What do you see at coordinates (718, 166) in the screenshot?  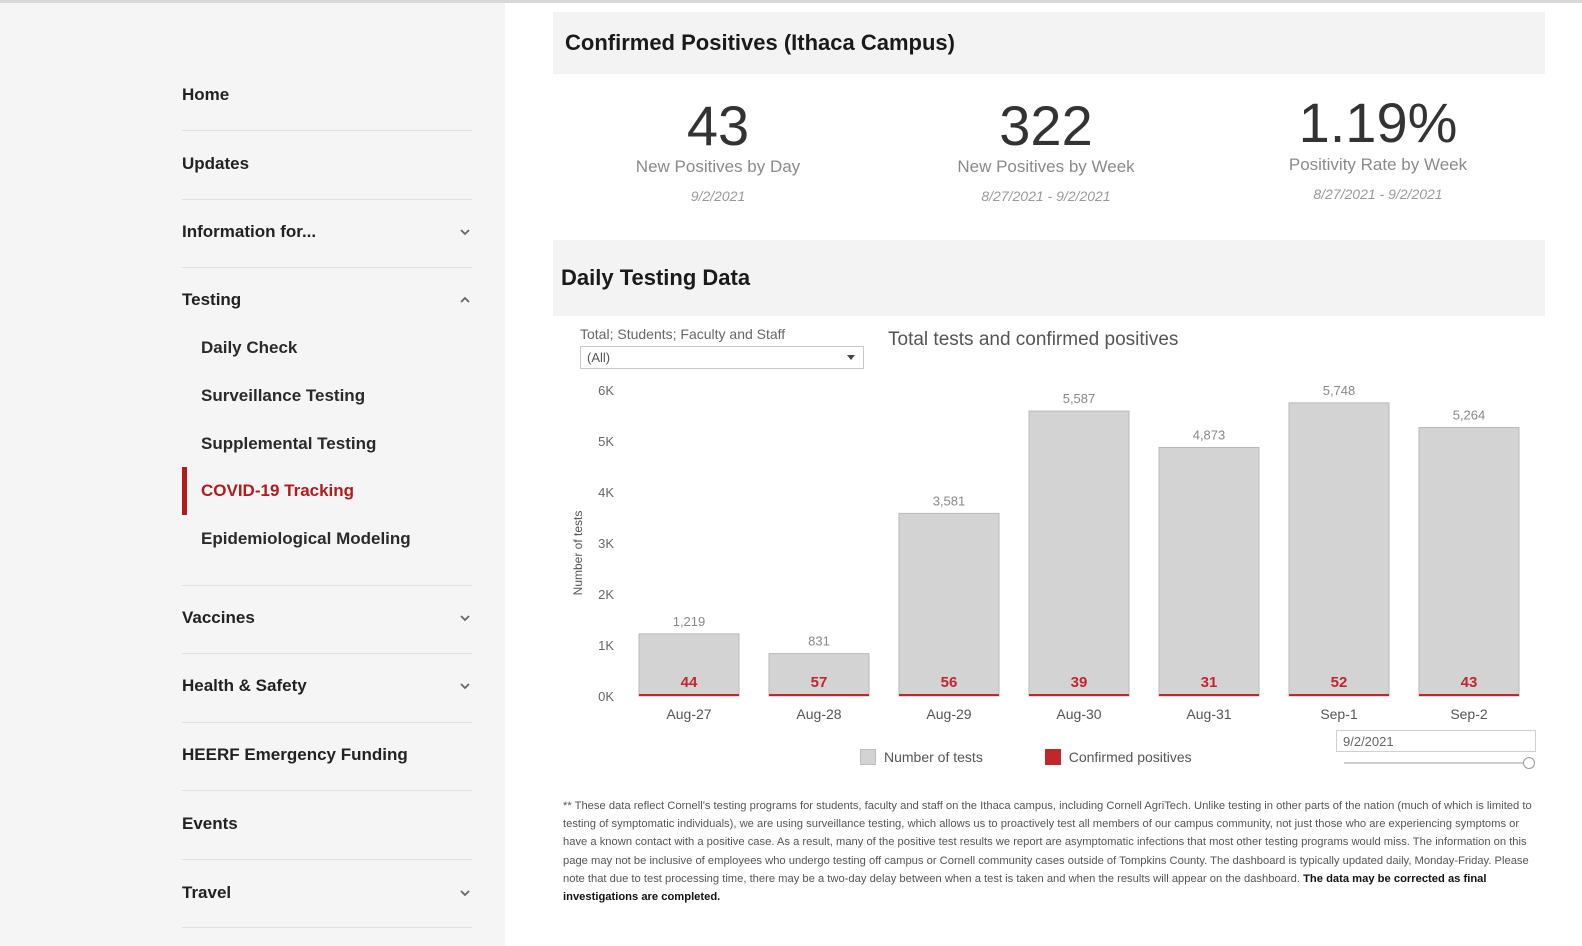 I see `kpi-caption: New Positives by Day` at bounding box center [718, 166].